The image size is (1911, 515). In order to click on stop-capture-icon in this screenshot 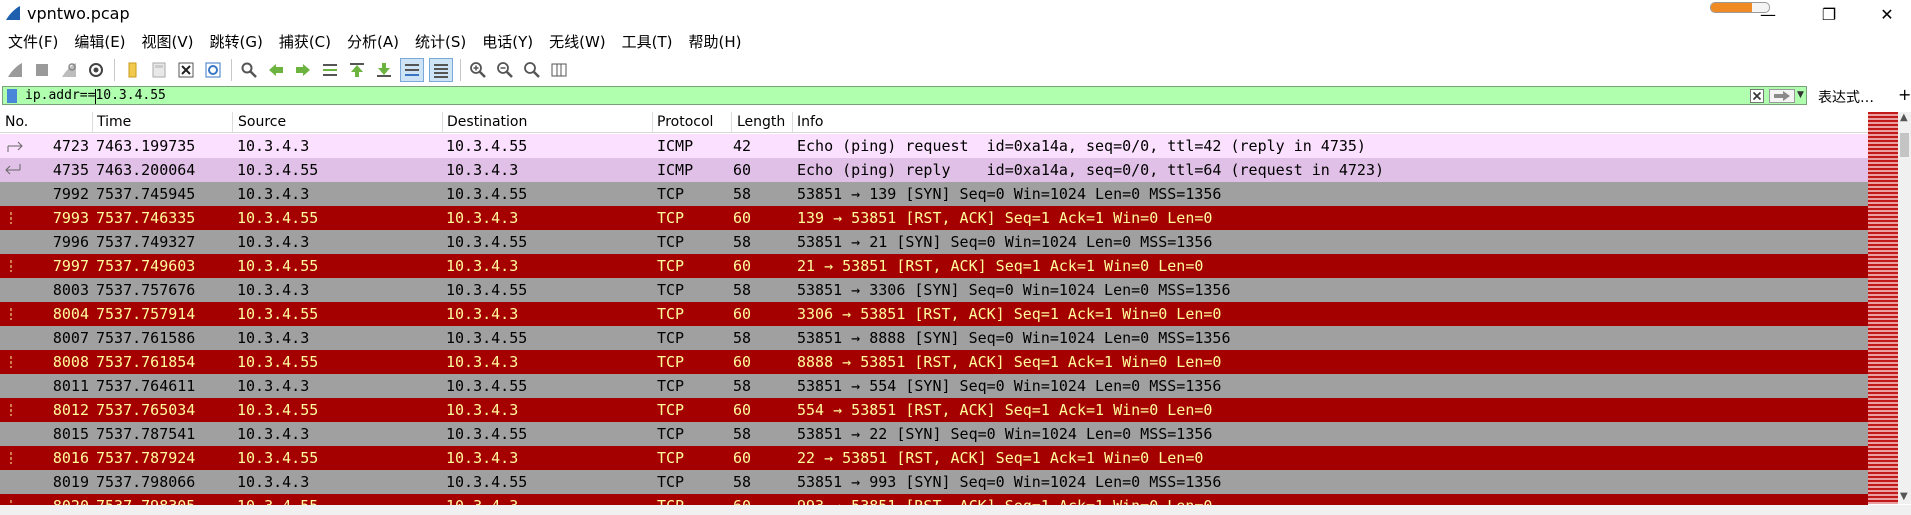, I will do `click(42, 70)`.